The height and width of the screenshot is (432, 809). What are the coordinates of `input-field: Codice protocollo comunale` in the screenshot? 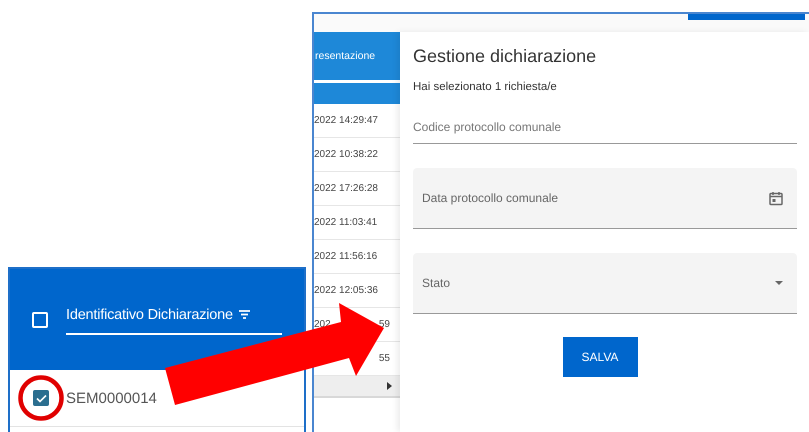 It's located at (605, 127).